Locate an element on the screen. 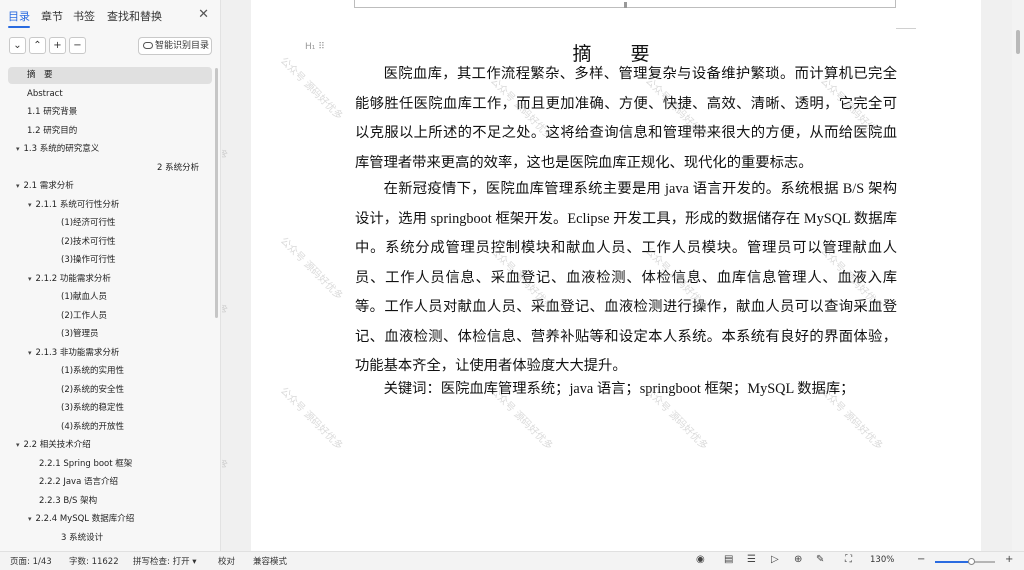 This screenshot has height=570, width=1024. tab-bookmarks: 书签 is located at coordinates (84, 16).